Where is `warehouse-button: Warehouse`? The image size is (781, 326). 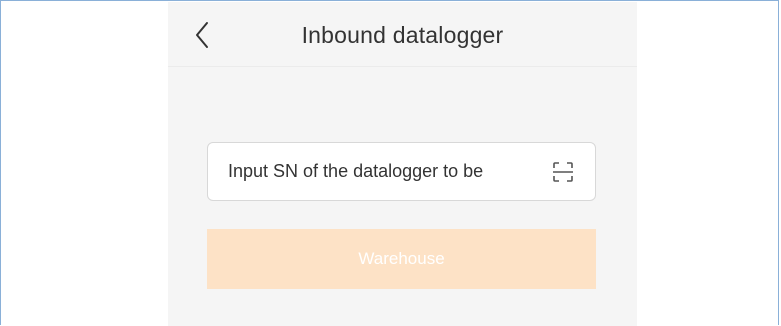 warehouse-button: Warehouse is located at coordinates (401, 259).